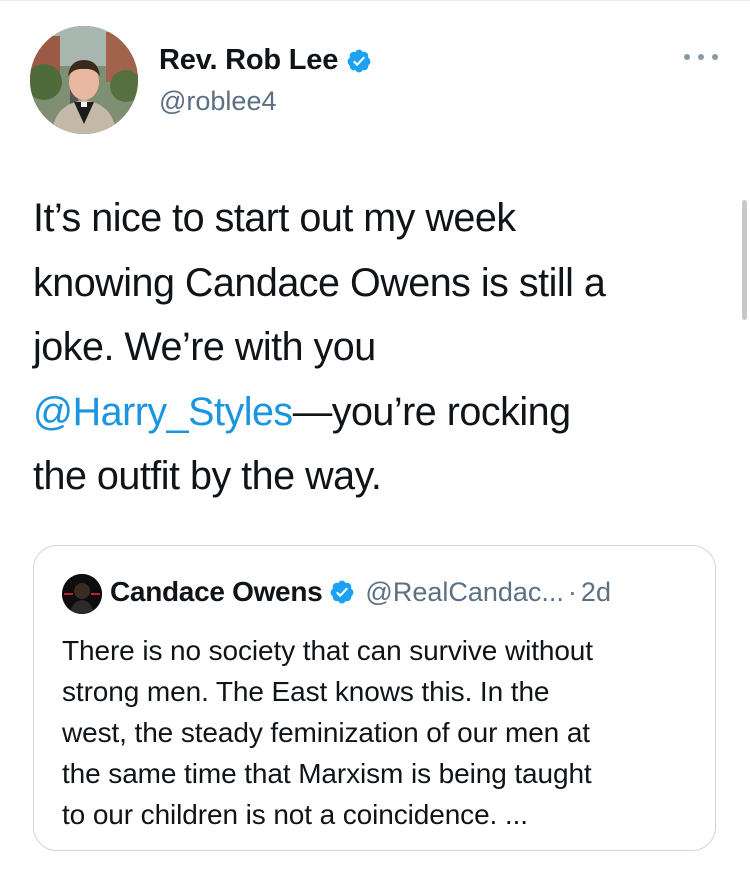  Describe the element at coordinates (431, 411) in the screenshot. I see `tweet-line: —you’re rocking` at that location.